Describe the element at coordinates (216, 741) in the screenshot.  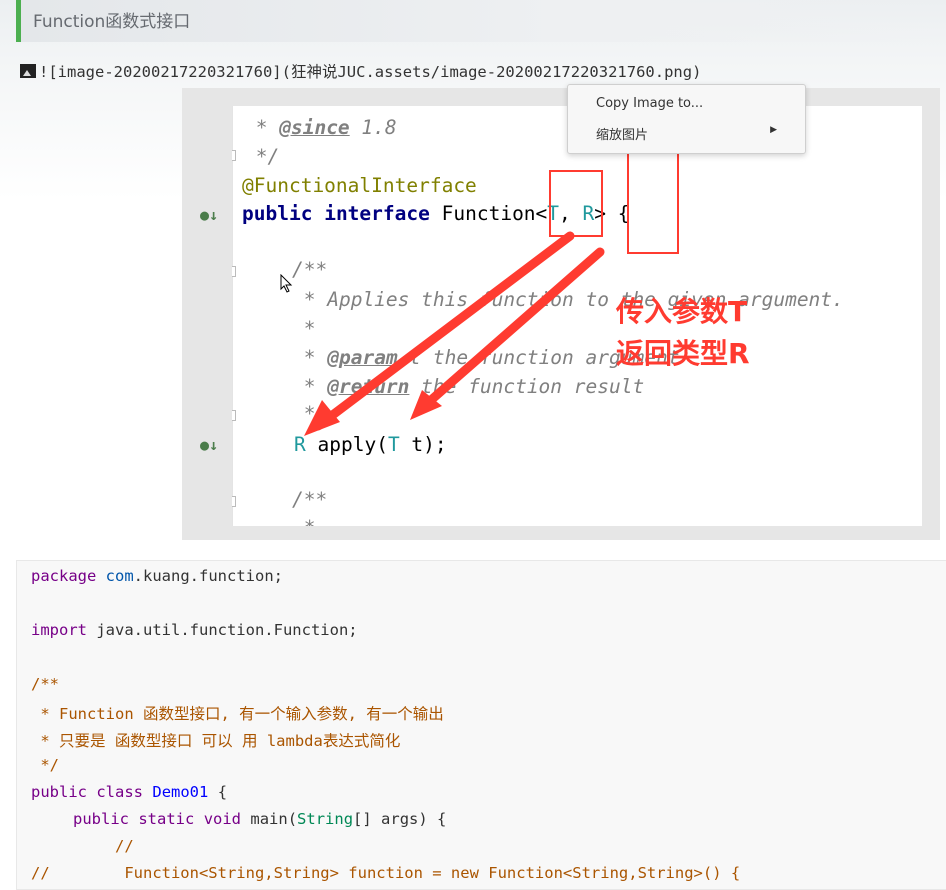
I see `code-line-comment-2: * 只要是 函数型接口 可以 用 lambda表达式简化` at that location.